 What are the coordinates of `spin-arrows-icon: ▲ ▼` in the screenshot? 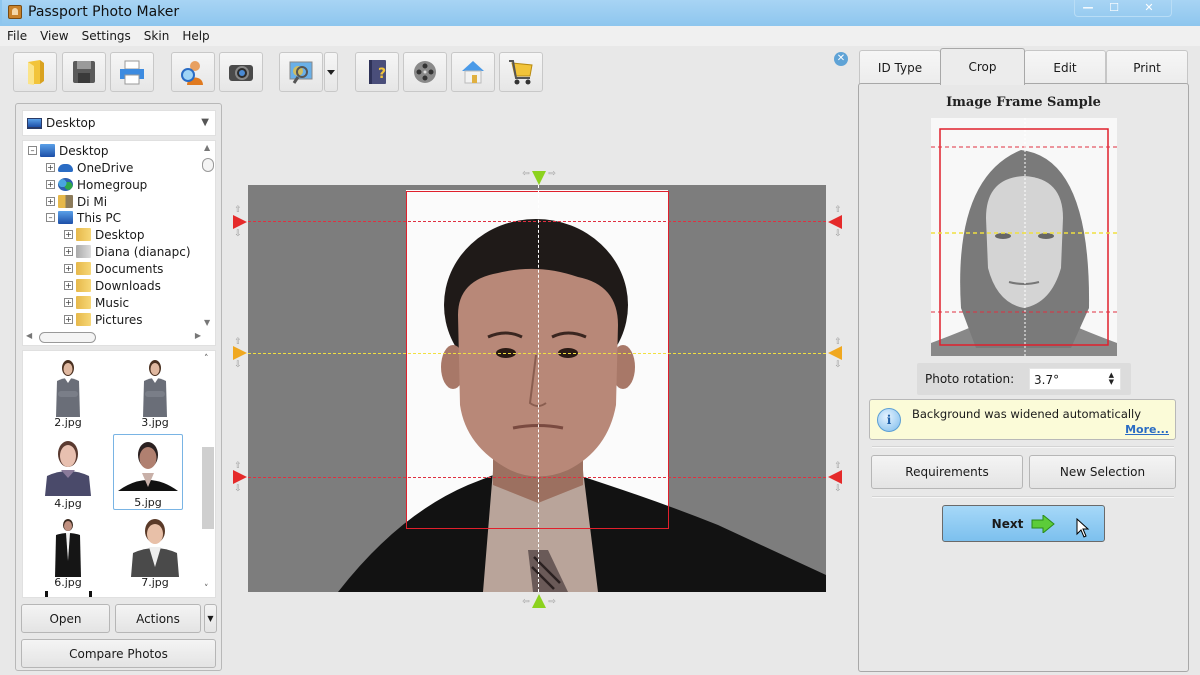 It's located at (1111, 379).